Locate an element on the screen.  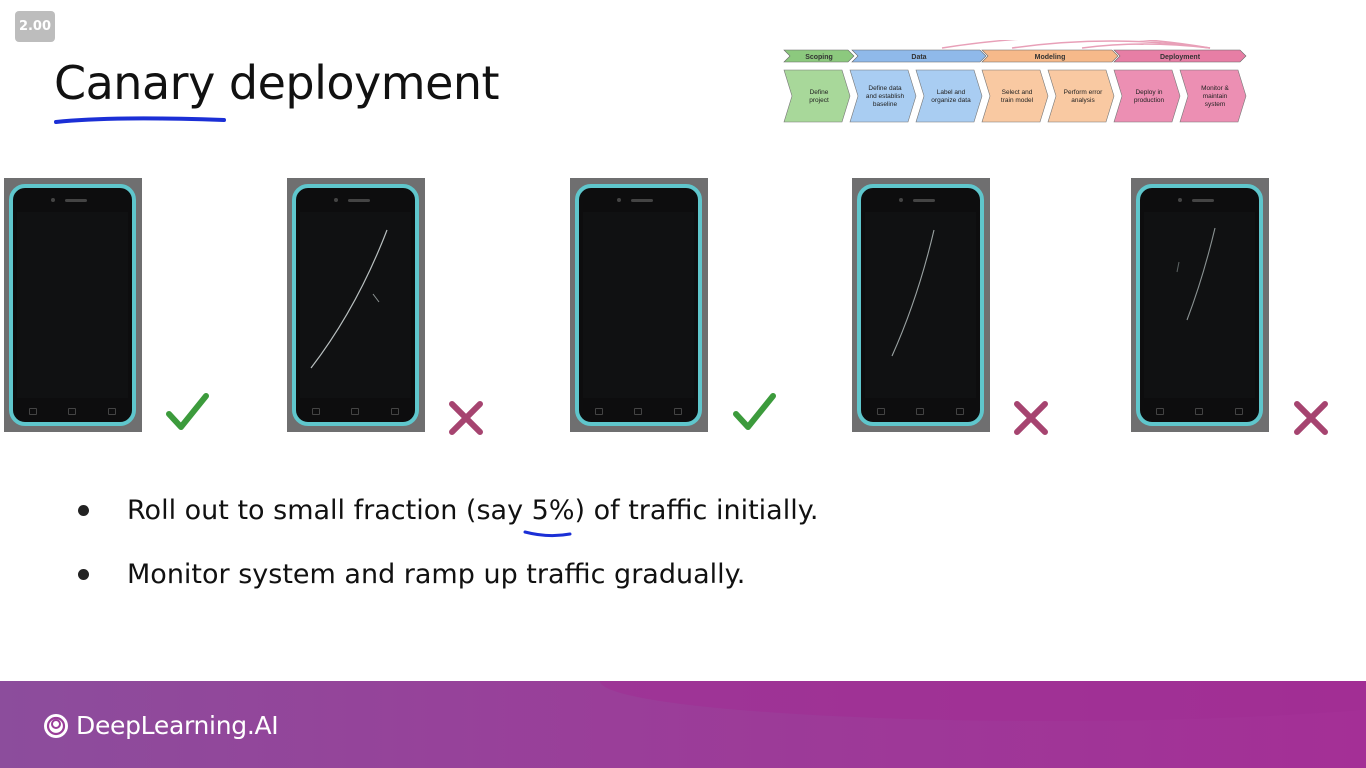
lifecycle-phase-bar: Scoping Data Modeling Deployment is located at coordinates (1015, 56).